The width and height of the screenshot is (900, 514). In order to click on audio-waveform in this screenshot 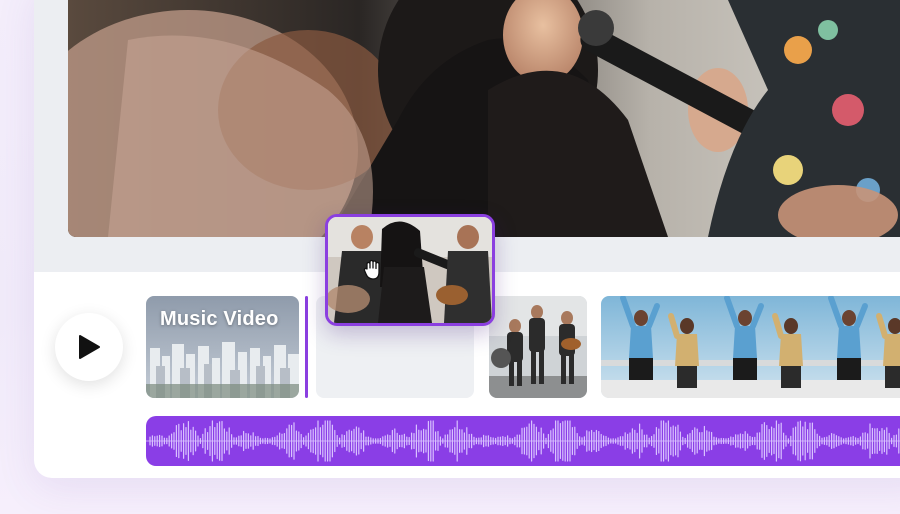, I will do `click(523, 441)`.